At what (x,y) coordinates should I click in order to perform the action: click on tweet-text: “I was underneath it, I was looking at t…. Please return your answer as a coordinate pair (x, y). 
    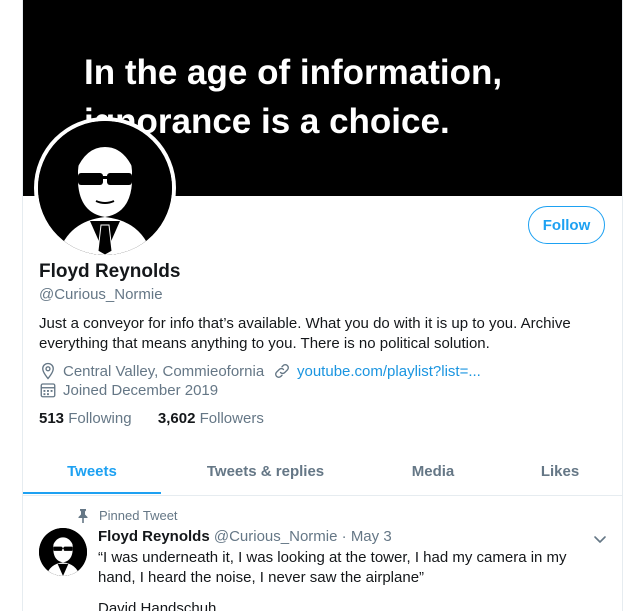
    Looking at the image, I should click on (332, 567).